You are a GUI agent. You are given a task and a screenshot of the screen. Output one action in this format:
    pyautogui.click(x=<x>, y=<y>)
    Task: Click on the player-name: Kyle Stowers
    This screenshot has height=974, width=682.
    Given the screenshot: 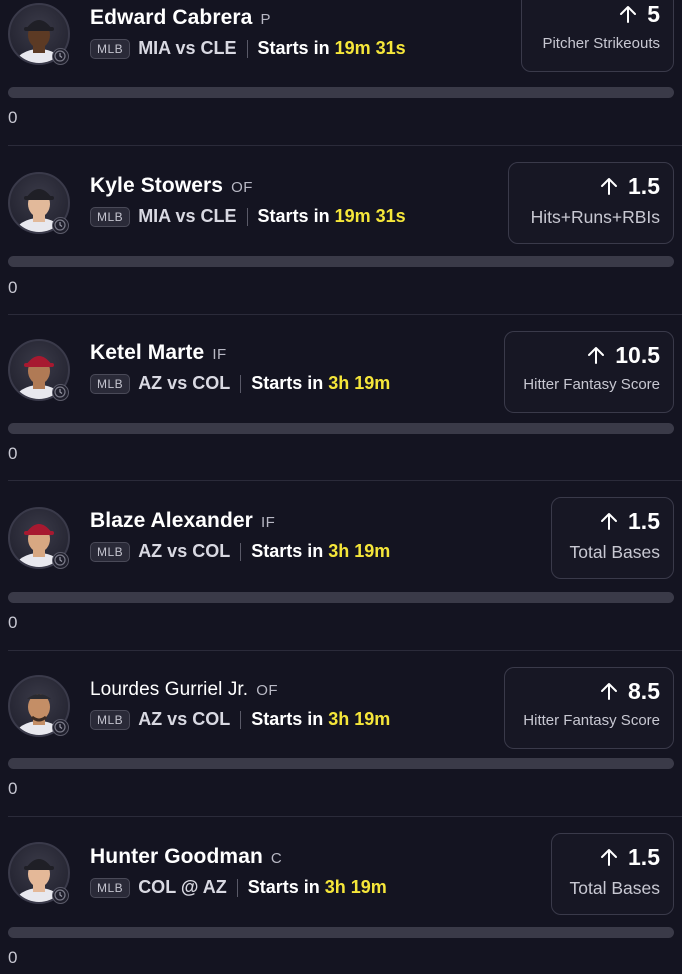 What is the action you would take?
    pyautogui.click(x=157, y=185)
    